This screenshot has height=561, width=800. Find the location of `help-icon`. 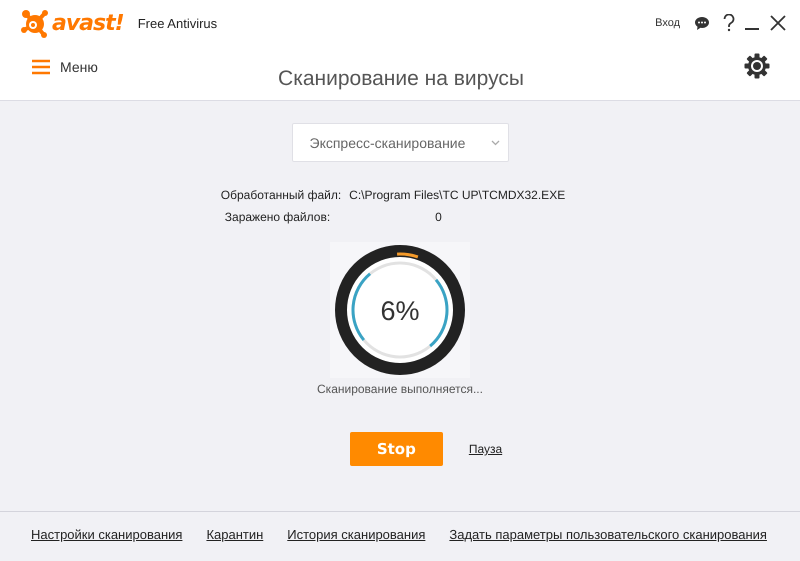

help-icon is located at coordinates (729, 23).